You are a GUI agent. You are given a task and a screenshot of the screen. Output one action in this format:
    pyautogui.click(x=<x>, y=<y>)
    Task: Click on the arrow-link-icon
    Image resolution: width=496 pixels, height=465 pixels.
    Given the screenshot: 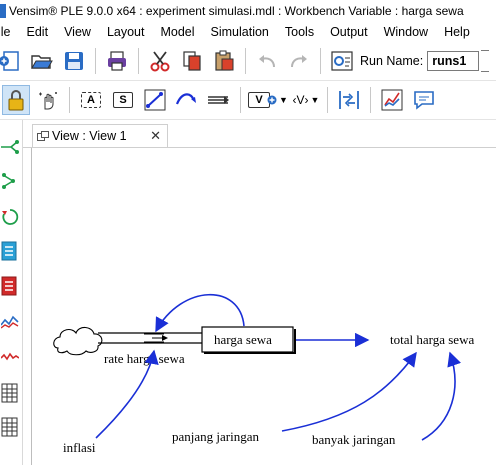 What is the action you would take?
    pyautogui.click(x=155, y=100)
    